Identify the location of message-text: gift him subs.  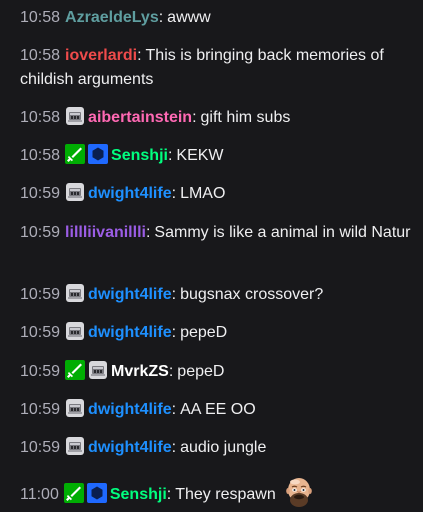
(245, 117).